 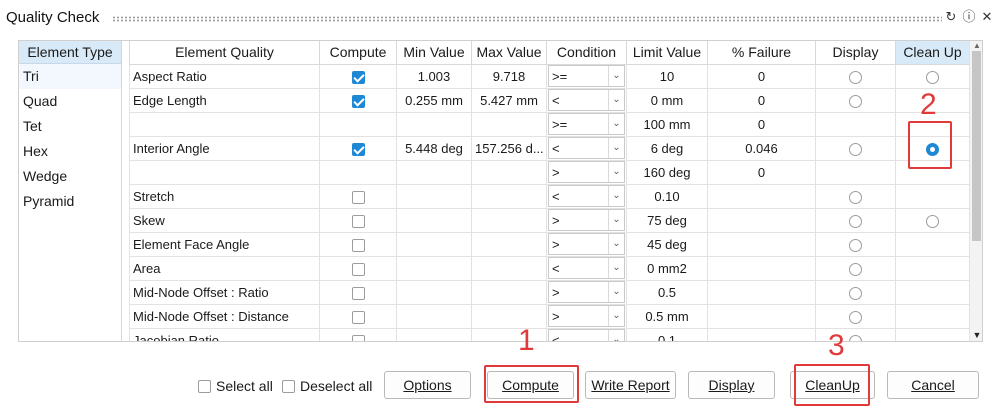 I want to click on vertical-scrollbar: ▲ ▼, so click(x=975, y=191).